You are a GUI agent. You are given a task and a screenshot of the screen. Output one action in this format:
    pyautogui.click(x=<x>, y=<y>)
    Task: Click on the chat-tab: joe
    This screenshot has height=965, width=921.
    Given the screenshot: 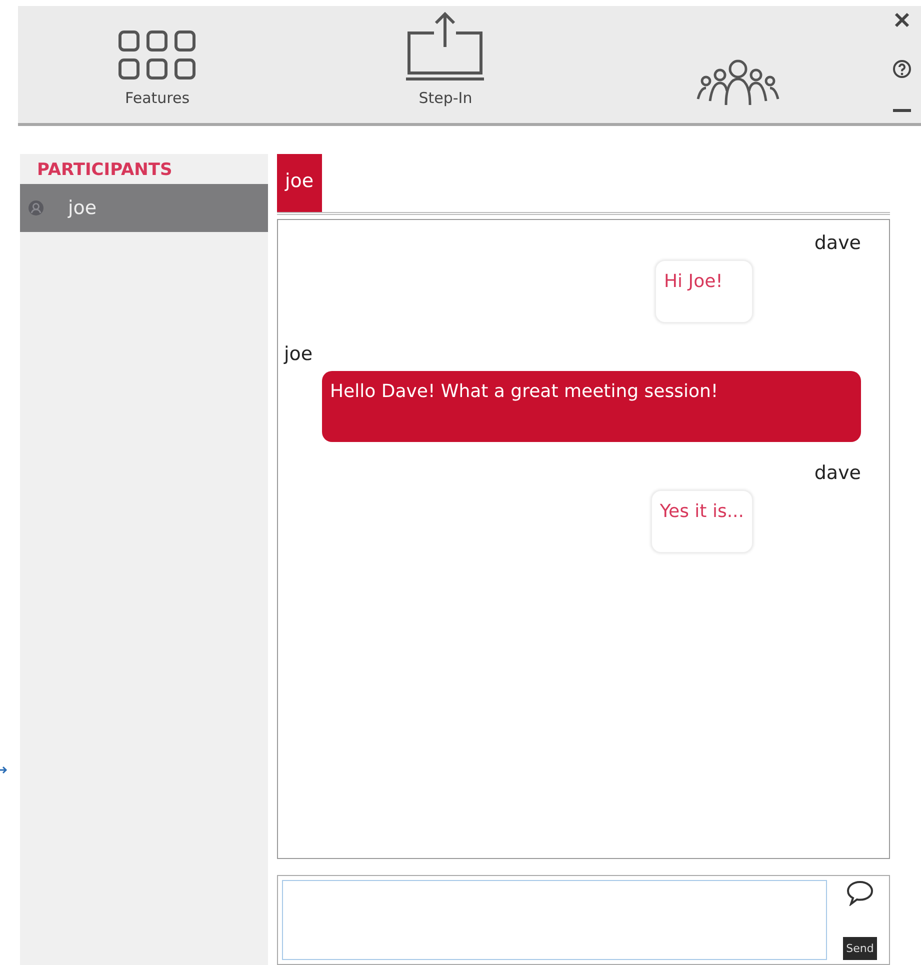 What is the action you would take?
    pyautogui.click(x=299, y=183)
    